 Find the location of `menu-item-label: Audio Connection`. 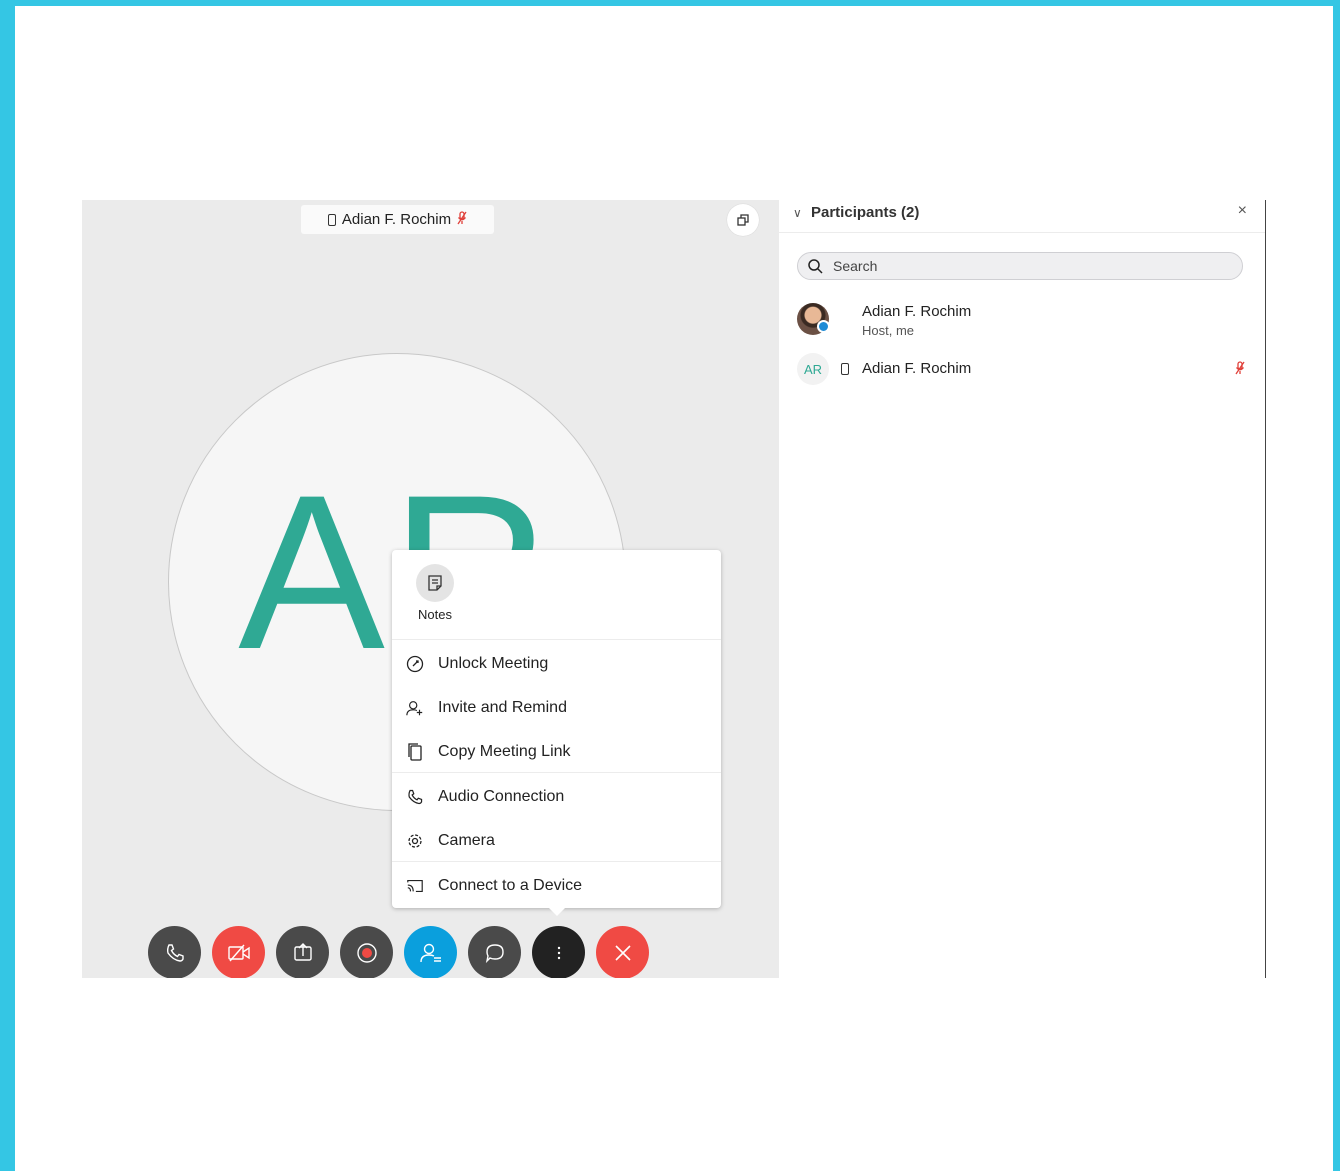

menu-item-label: Audio Connection is located at coordinates (501, 796).